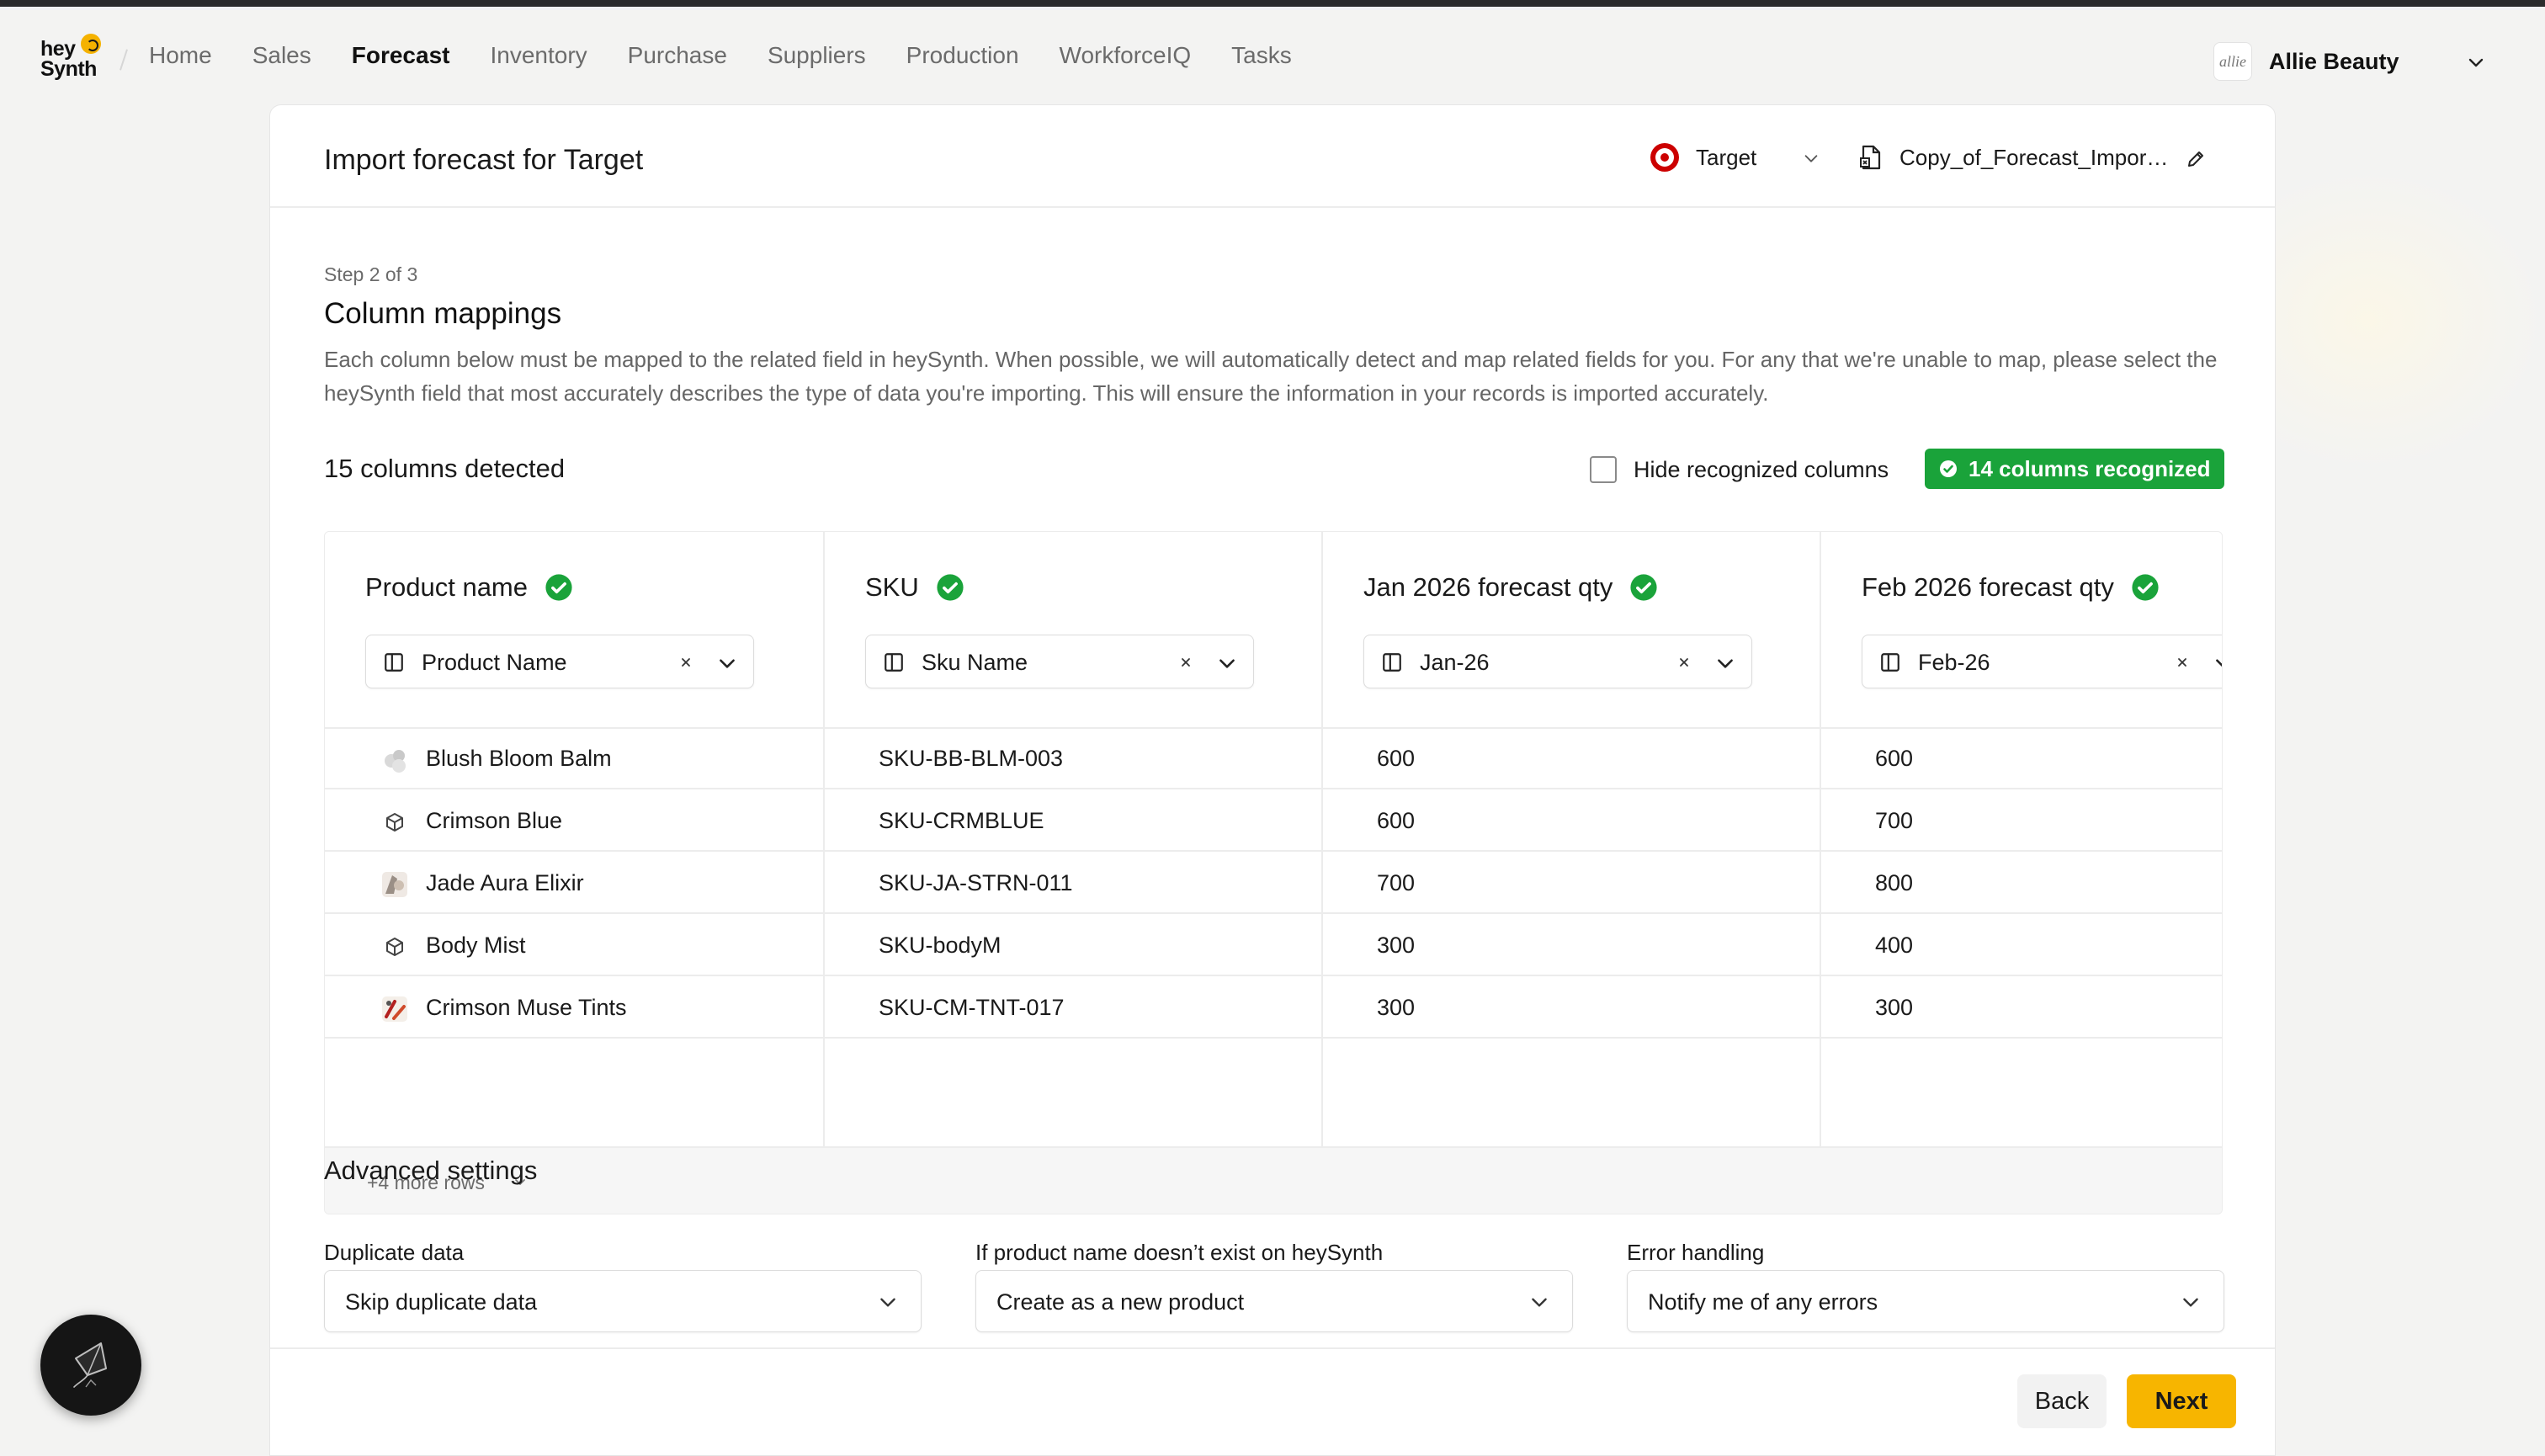  I want to click on table-row: SKU-JA-STRN-011, so click(1073, 883).